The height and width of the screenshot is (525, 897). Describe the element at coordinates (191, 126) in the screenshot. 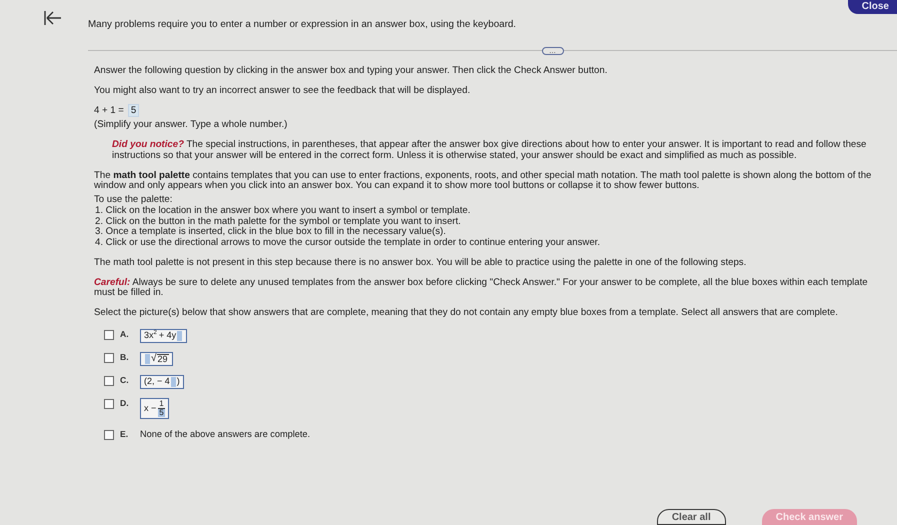

I see `hint-text: (Simplify your answer. Type a whole number.)` at that location.